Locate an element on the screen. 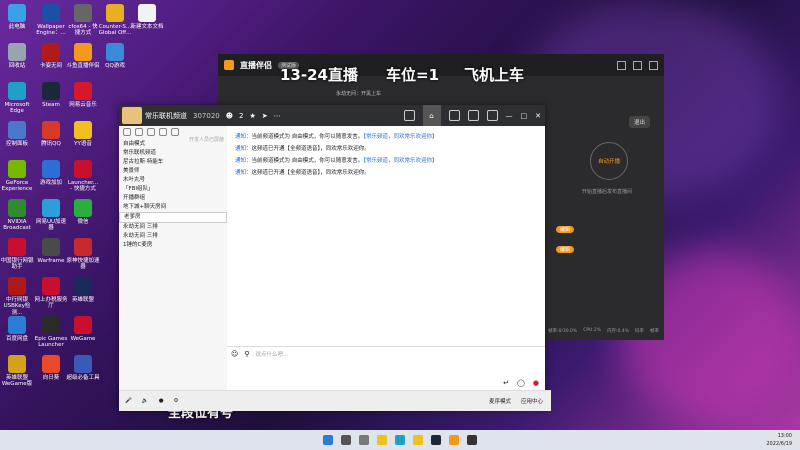 The height and width of the screenshot is (450, 800). edit-button-2: 编辑 is located at coordinates (565, 249).